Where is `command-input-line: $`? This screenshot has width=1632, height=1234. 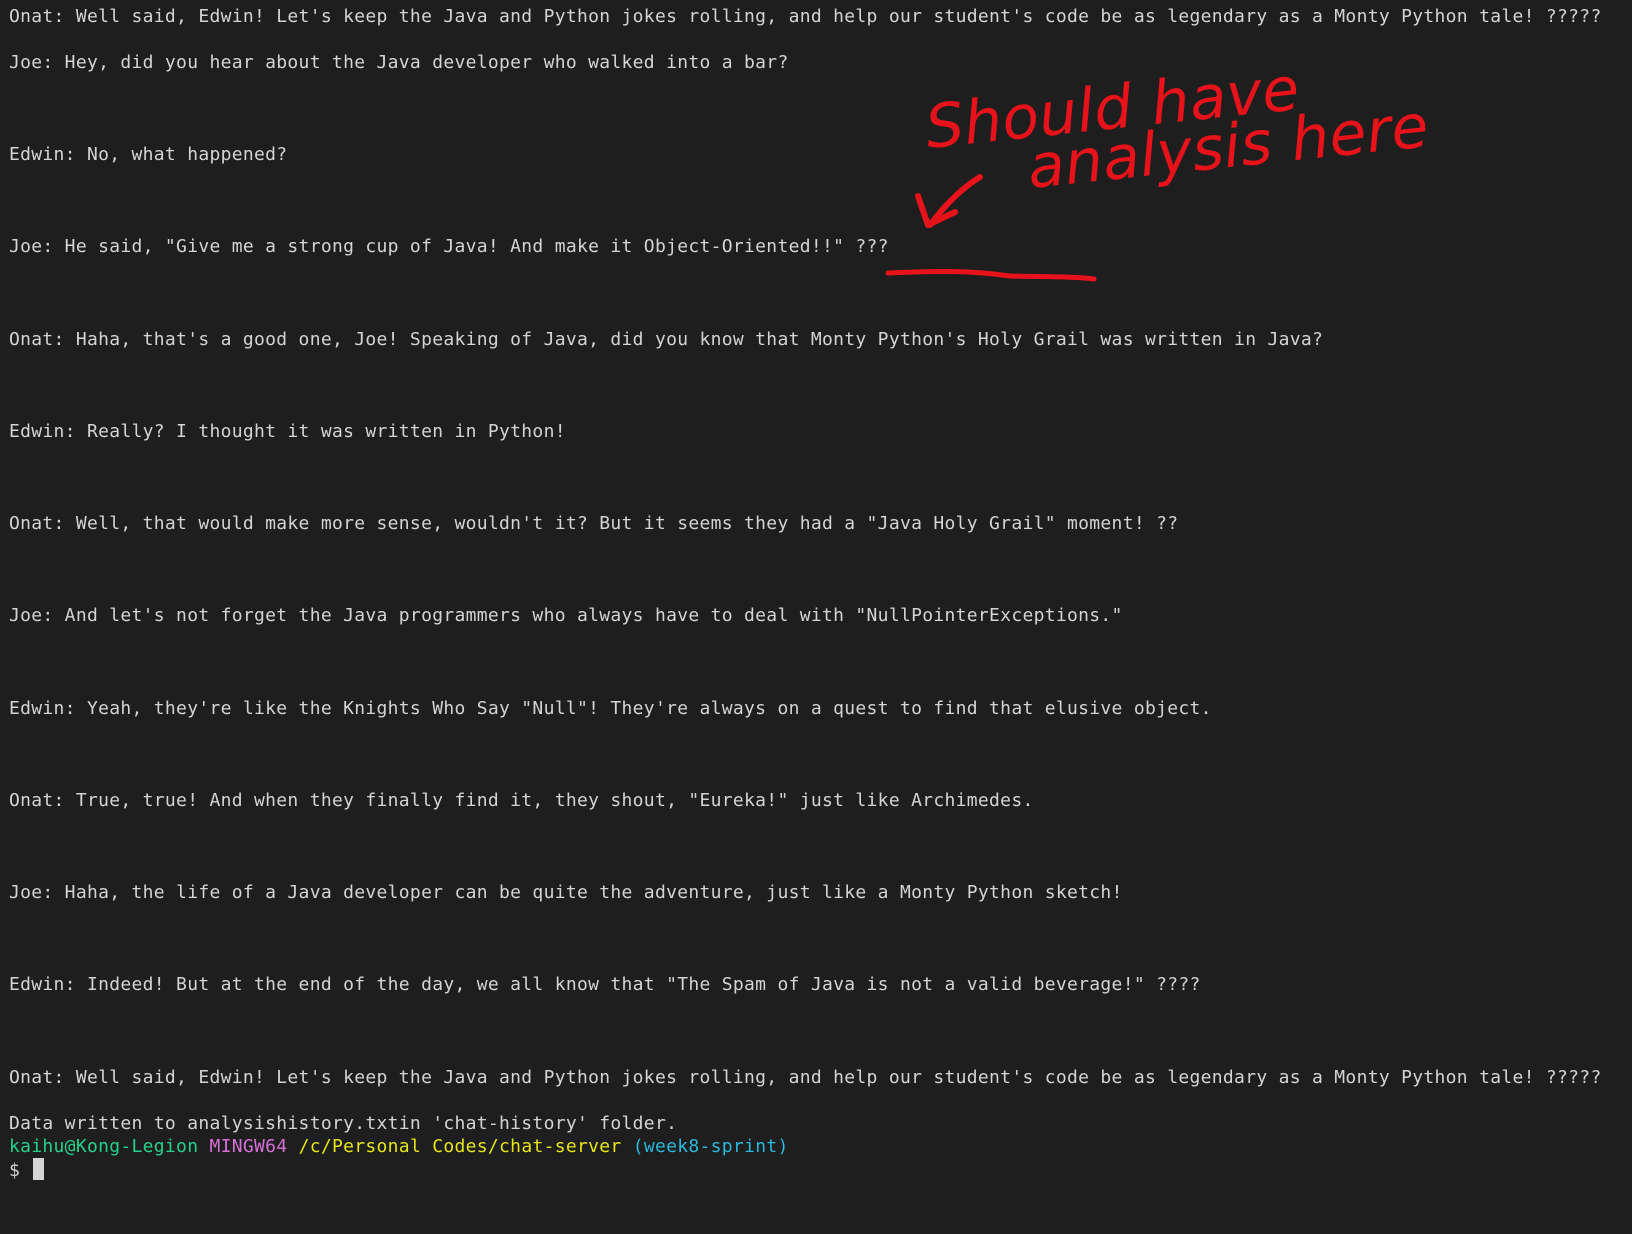 command-input-line: $ is located at coordinates (27, 1170).